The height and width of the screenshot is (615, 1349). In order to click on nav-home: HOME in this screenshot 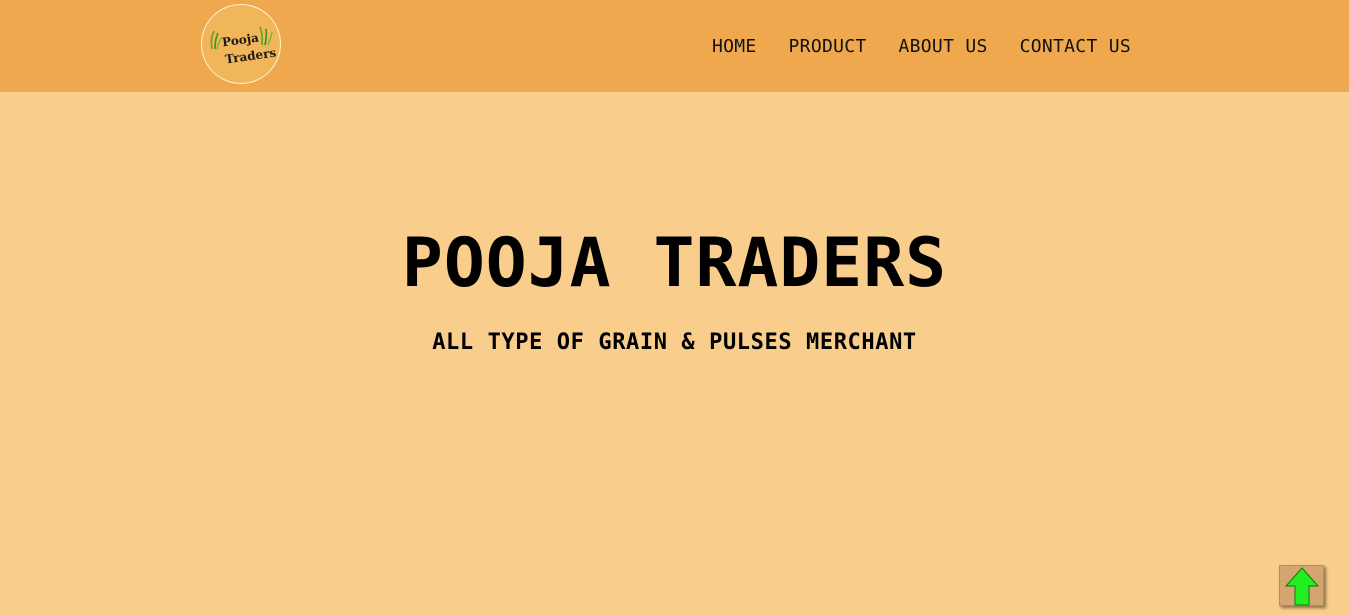, I will do `click(734, 47)`.